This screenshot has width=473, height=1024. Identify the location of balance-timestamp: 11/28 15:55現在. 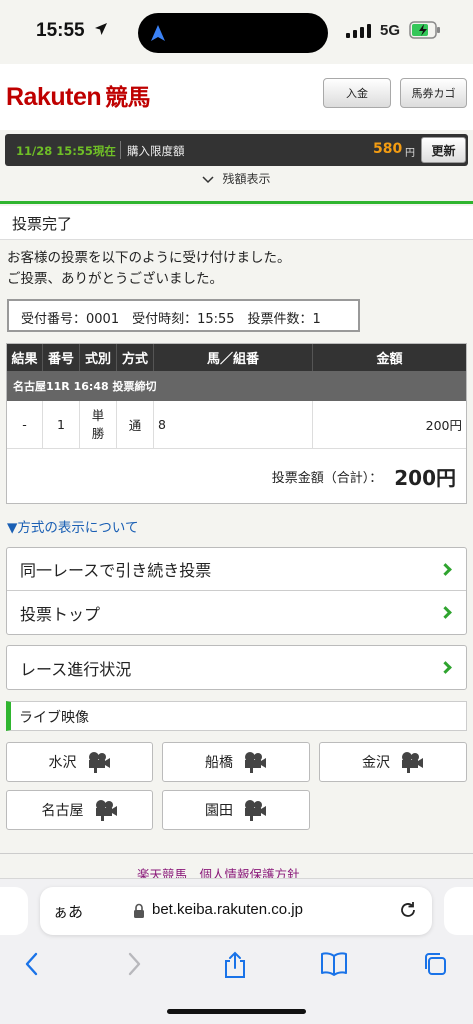
(66, 151).